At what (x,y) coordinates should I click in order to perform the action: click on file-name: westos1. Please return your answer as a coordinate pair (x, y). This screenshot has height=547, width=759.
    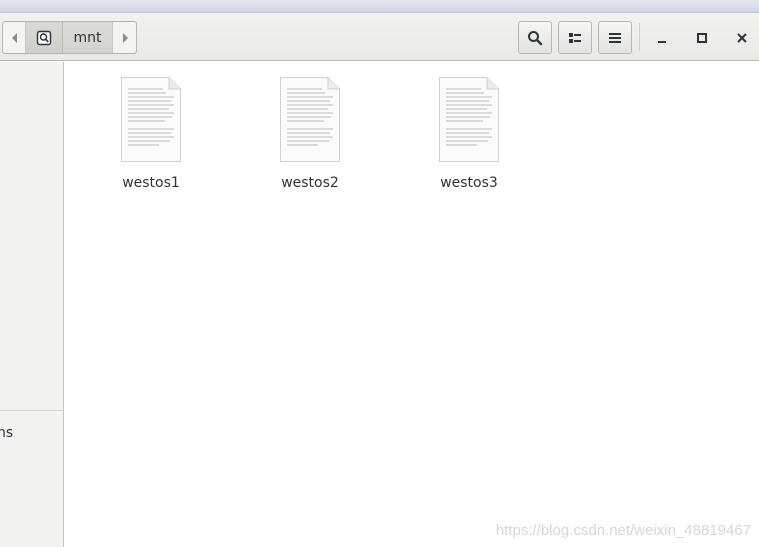
    Looking at the image, I should click on (151, 183).